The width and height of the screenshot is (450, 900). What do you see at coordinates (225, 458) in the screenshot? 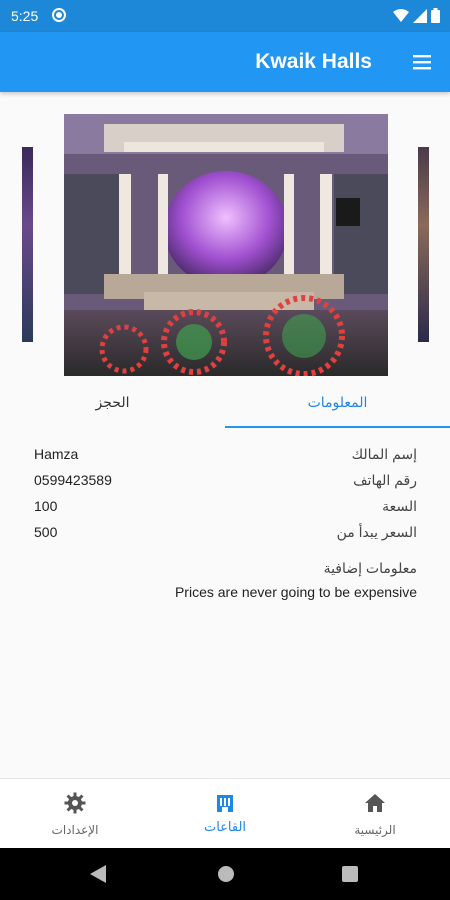
I see `owner-row: Hamza إسم المالك` at bounding box center [225, 458].